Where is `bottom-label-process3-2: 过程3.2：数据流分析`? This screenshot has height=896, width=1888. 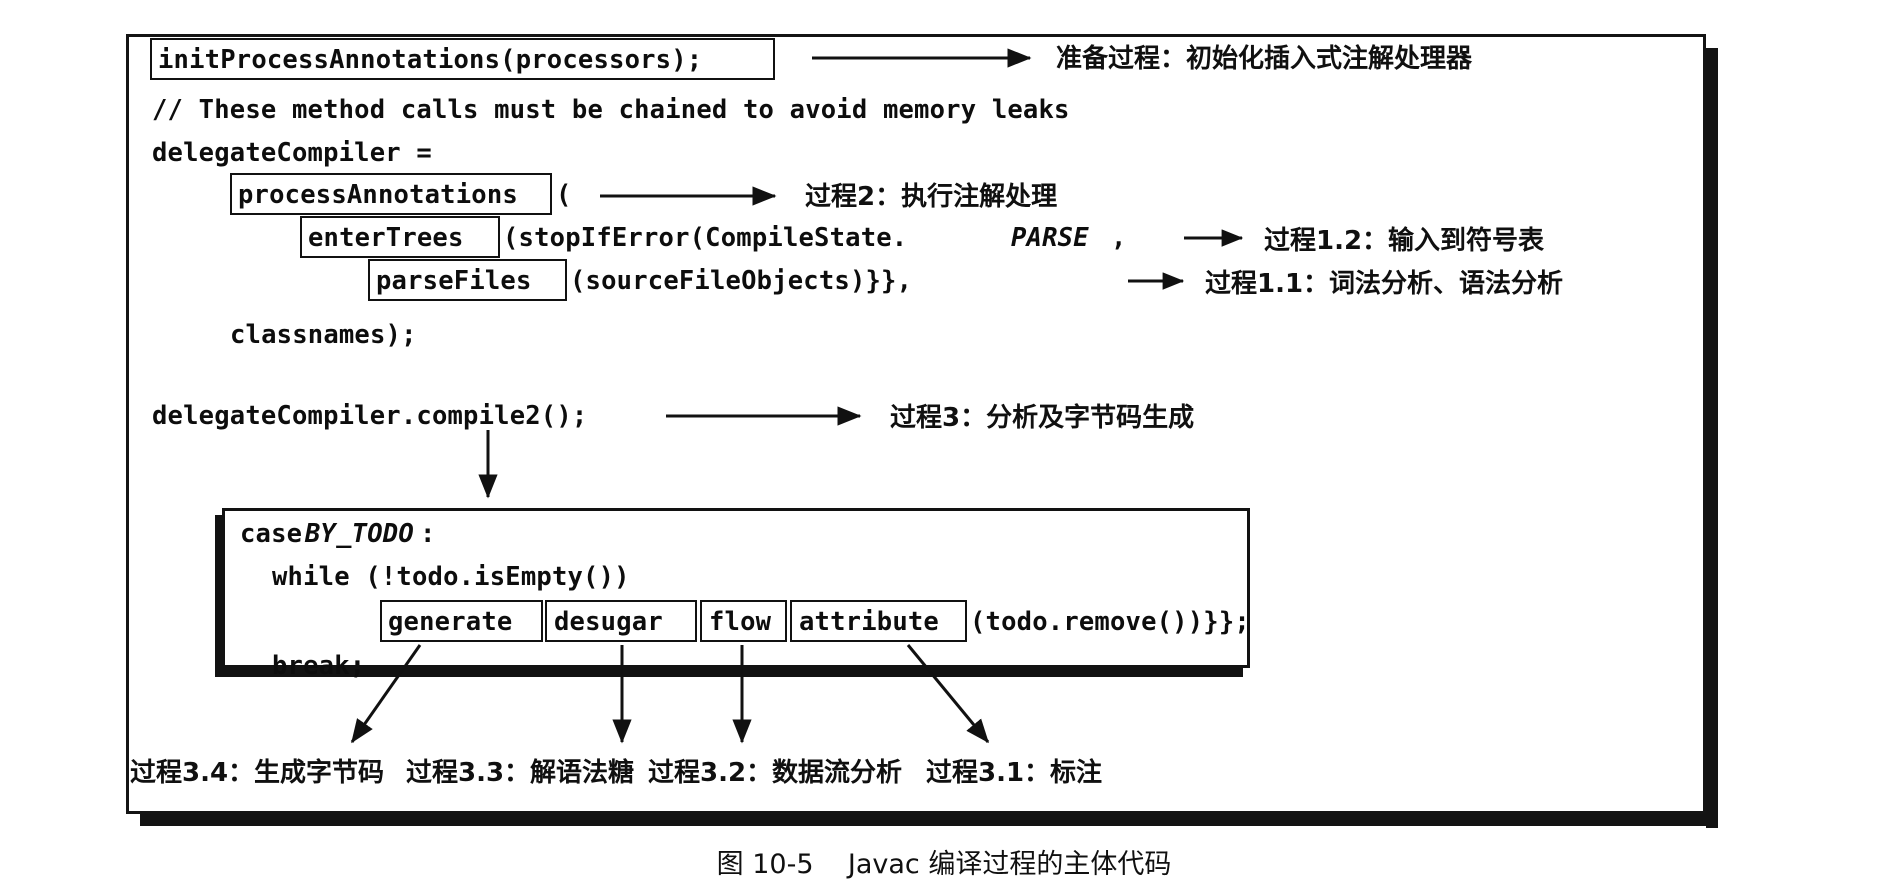
bottom-label-process3-2: 过程3.2：数据流分析 is located at coordinates (775, 773).